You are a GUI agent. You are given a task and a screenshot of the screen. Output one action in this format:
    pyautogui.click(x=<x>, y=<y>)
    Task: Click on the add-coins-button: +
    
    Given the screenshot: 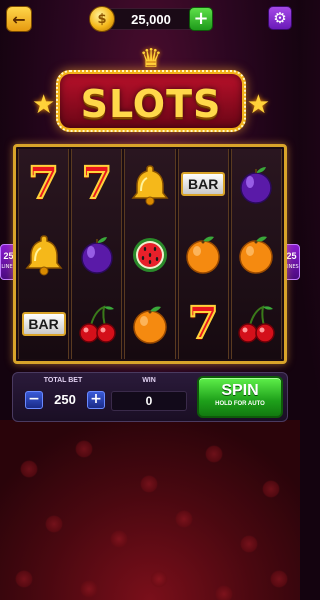 What is the action you would take?
    pyautogui.click(x=201, y=19)
    